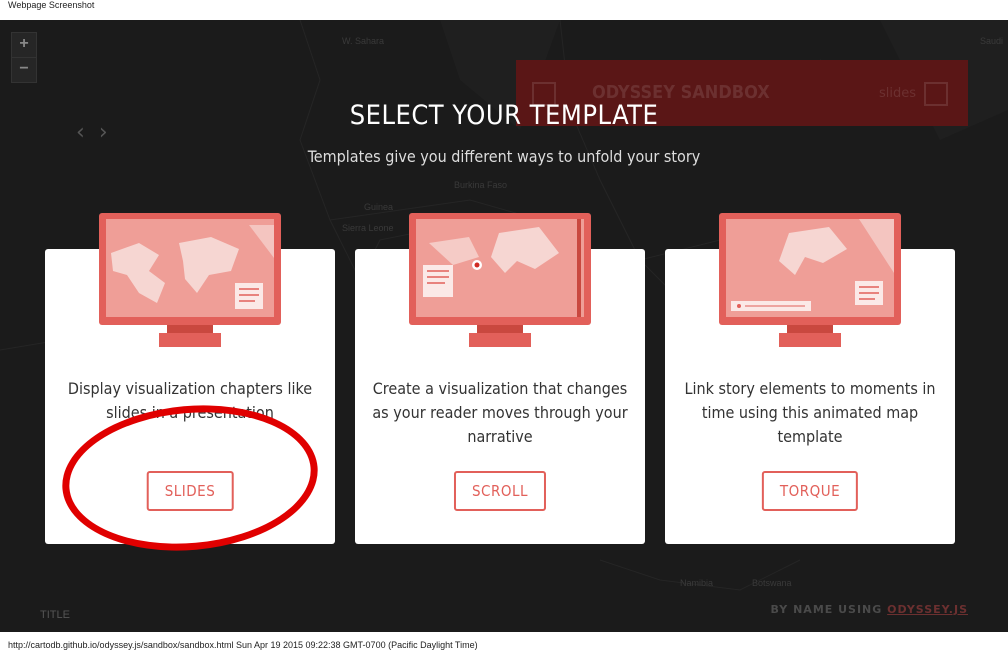 This screenshot has height=651, width=1008. I want to click on story-credit: BY NAME USING ODYSSEY.JS, so click(869, 609).